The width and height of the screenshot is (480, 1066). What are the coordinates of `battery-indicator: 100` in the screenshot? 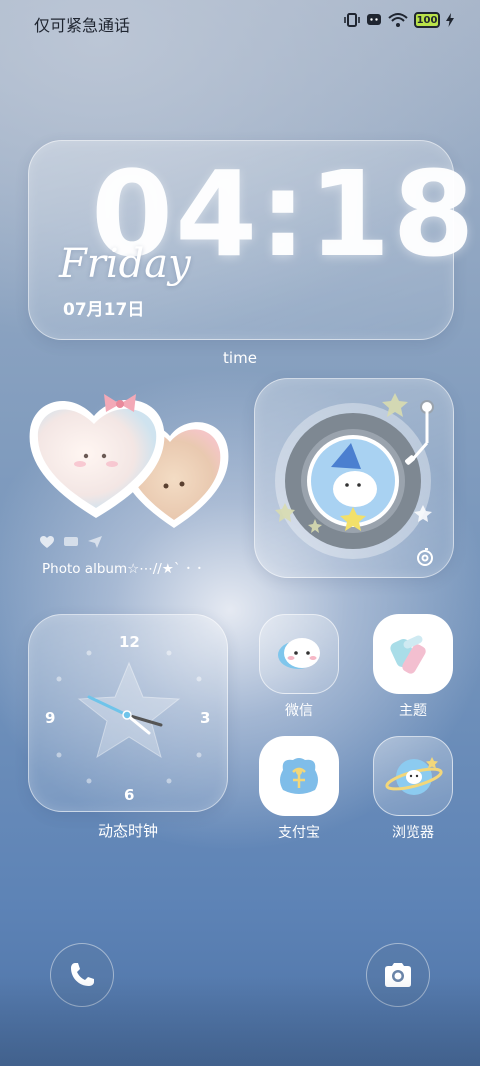 It's located at (427, 20).